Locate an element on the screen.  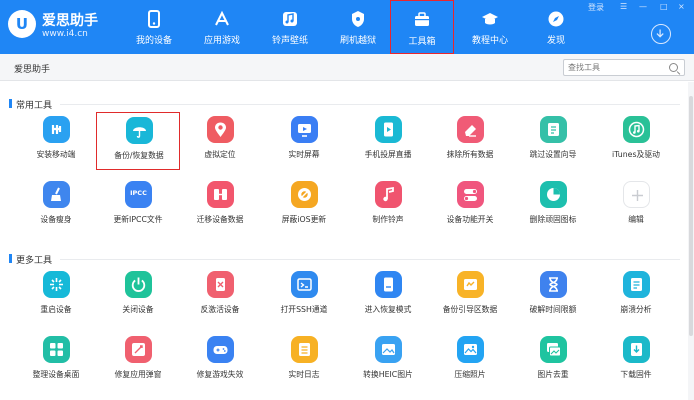
maximize-button: □ is located at coordinates (664, 8).